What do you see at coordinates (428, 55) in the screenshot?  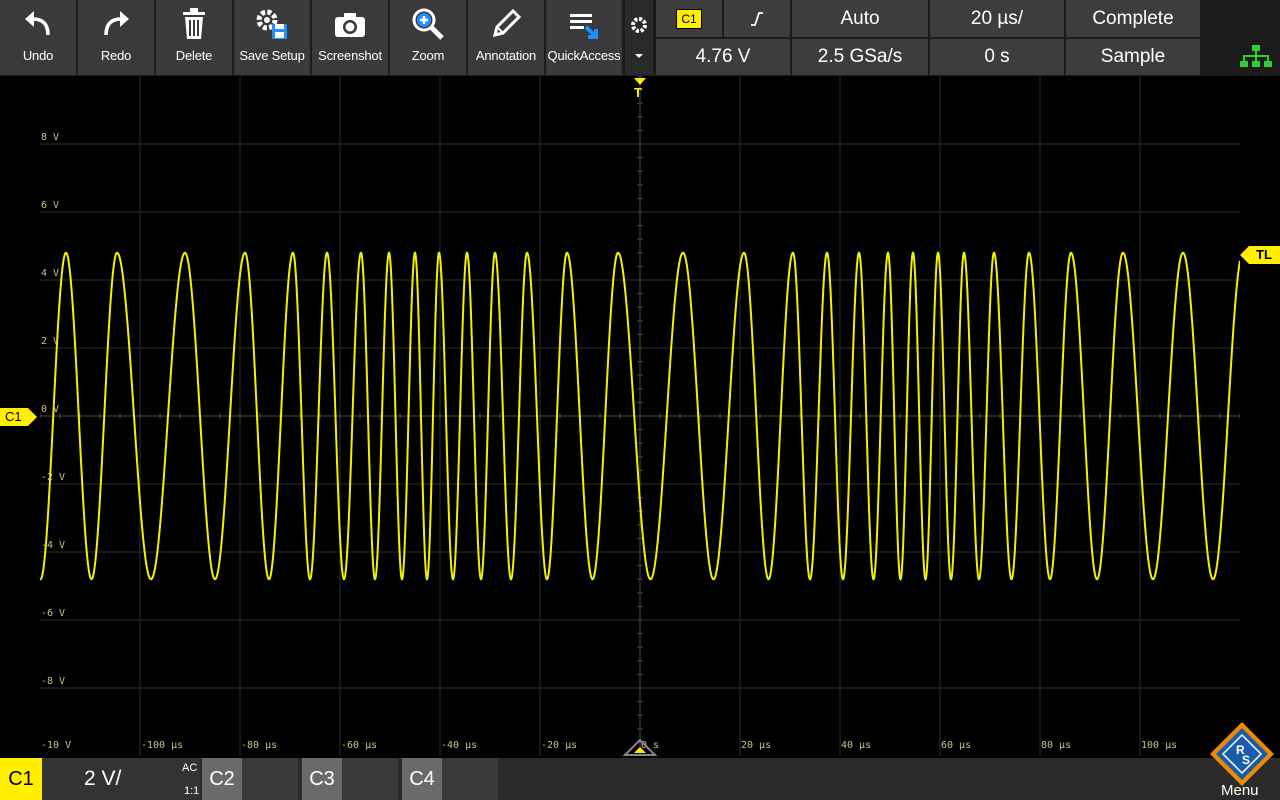 I see `zoom-label: Zoom` at bounding box center [428, 55].